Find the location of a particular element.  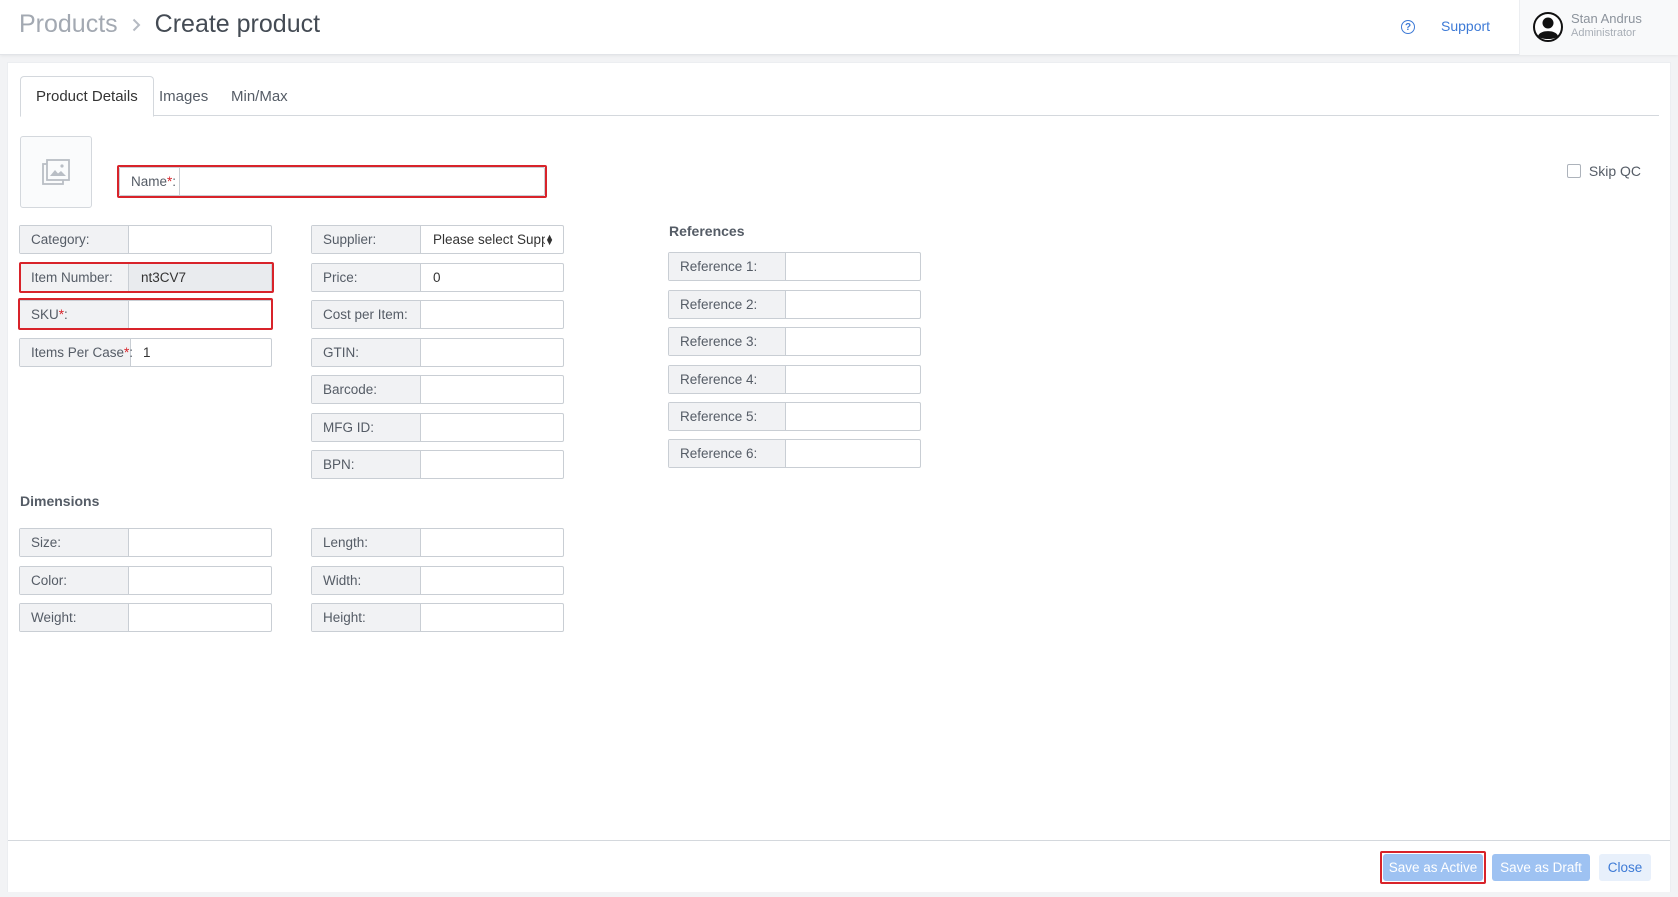

category-field: Category: is located at coordinates (145, 239).